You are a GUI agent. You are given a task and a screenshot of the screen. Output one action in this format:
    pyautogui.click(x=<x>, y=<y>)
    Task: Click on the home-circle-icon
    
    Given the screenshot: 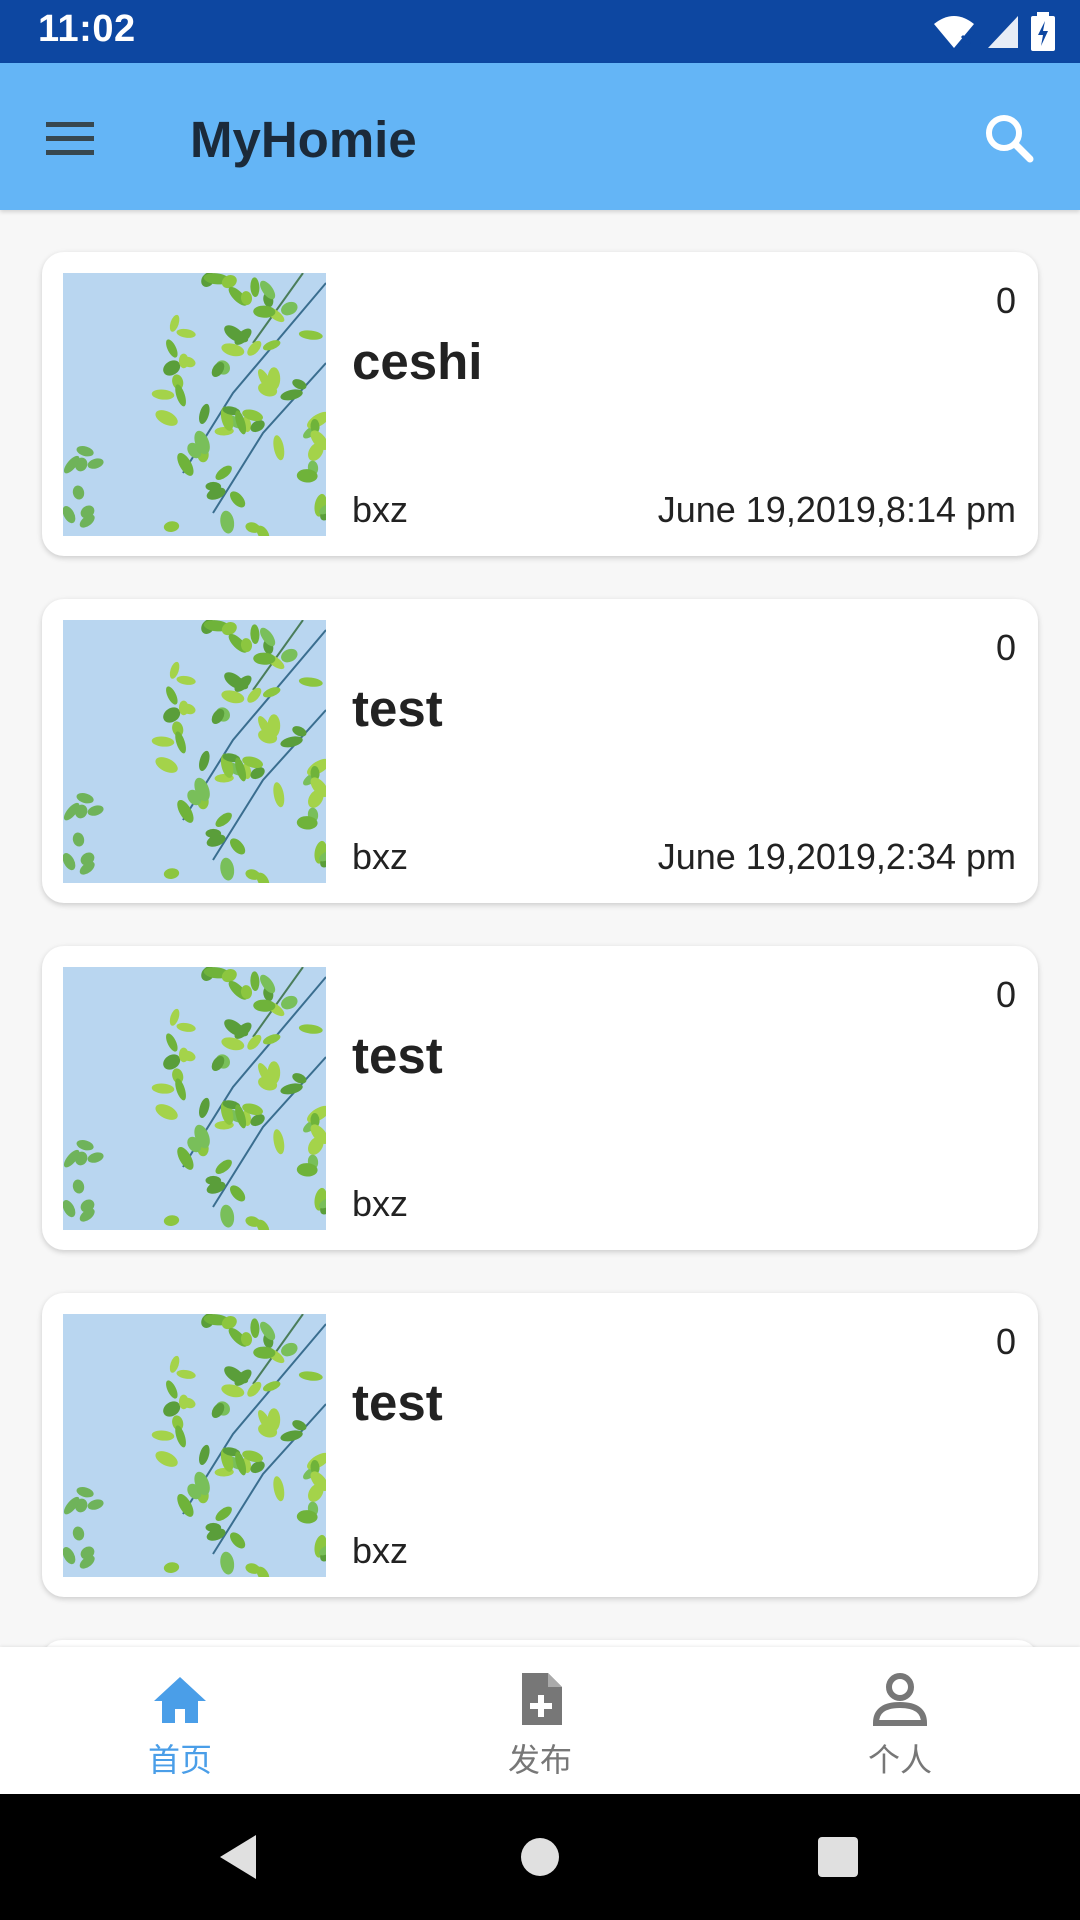 What is the action you would take?
    pyautogui.click(x=540, y=1857)
    